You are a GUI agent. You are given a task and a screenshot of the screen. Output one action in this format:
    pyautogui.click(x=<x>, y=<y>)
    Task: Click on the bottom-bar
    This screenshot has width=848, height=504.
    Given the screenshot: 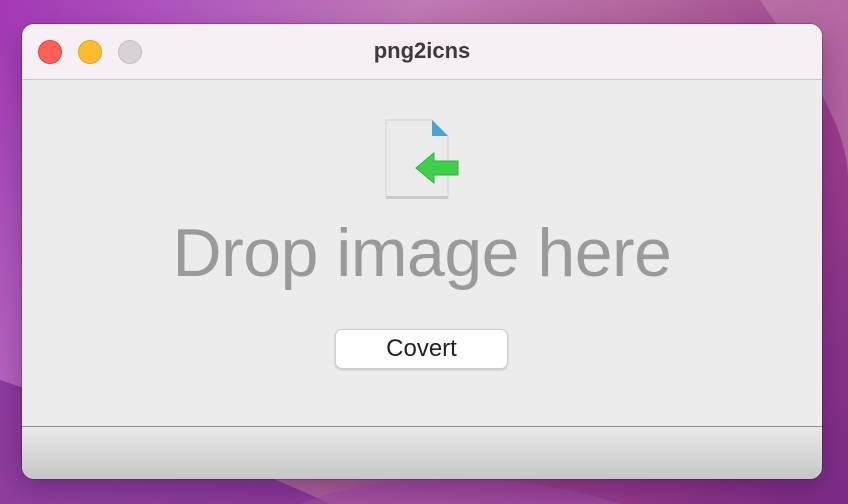 What is the action you would take?
    pyautogui.click(x=422, y=452)
    